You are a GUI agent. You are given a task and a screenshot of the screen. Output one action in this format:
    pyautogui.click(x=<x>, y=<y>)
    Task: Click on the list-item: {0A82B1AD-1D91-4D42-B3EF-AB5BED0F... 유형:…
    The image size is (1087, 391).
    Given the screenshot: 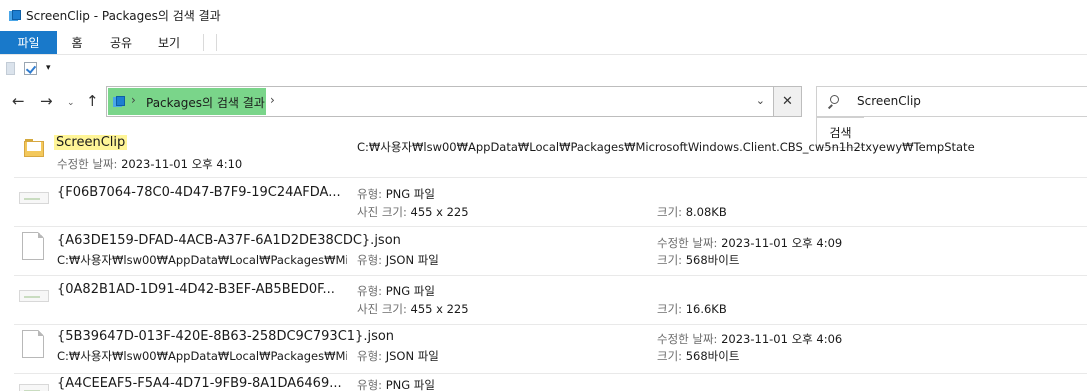 What is the action you would take?
    pyautogui.click(x=543, y=300)
    